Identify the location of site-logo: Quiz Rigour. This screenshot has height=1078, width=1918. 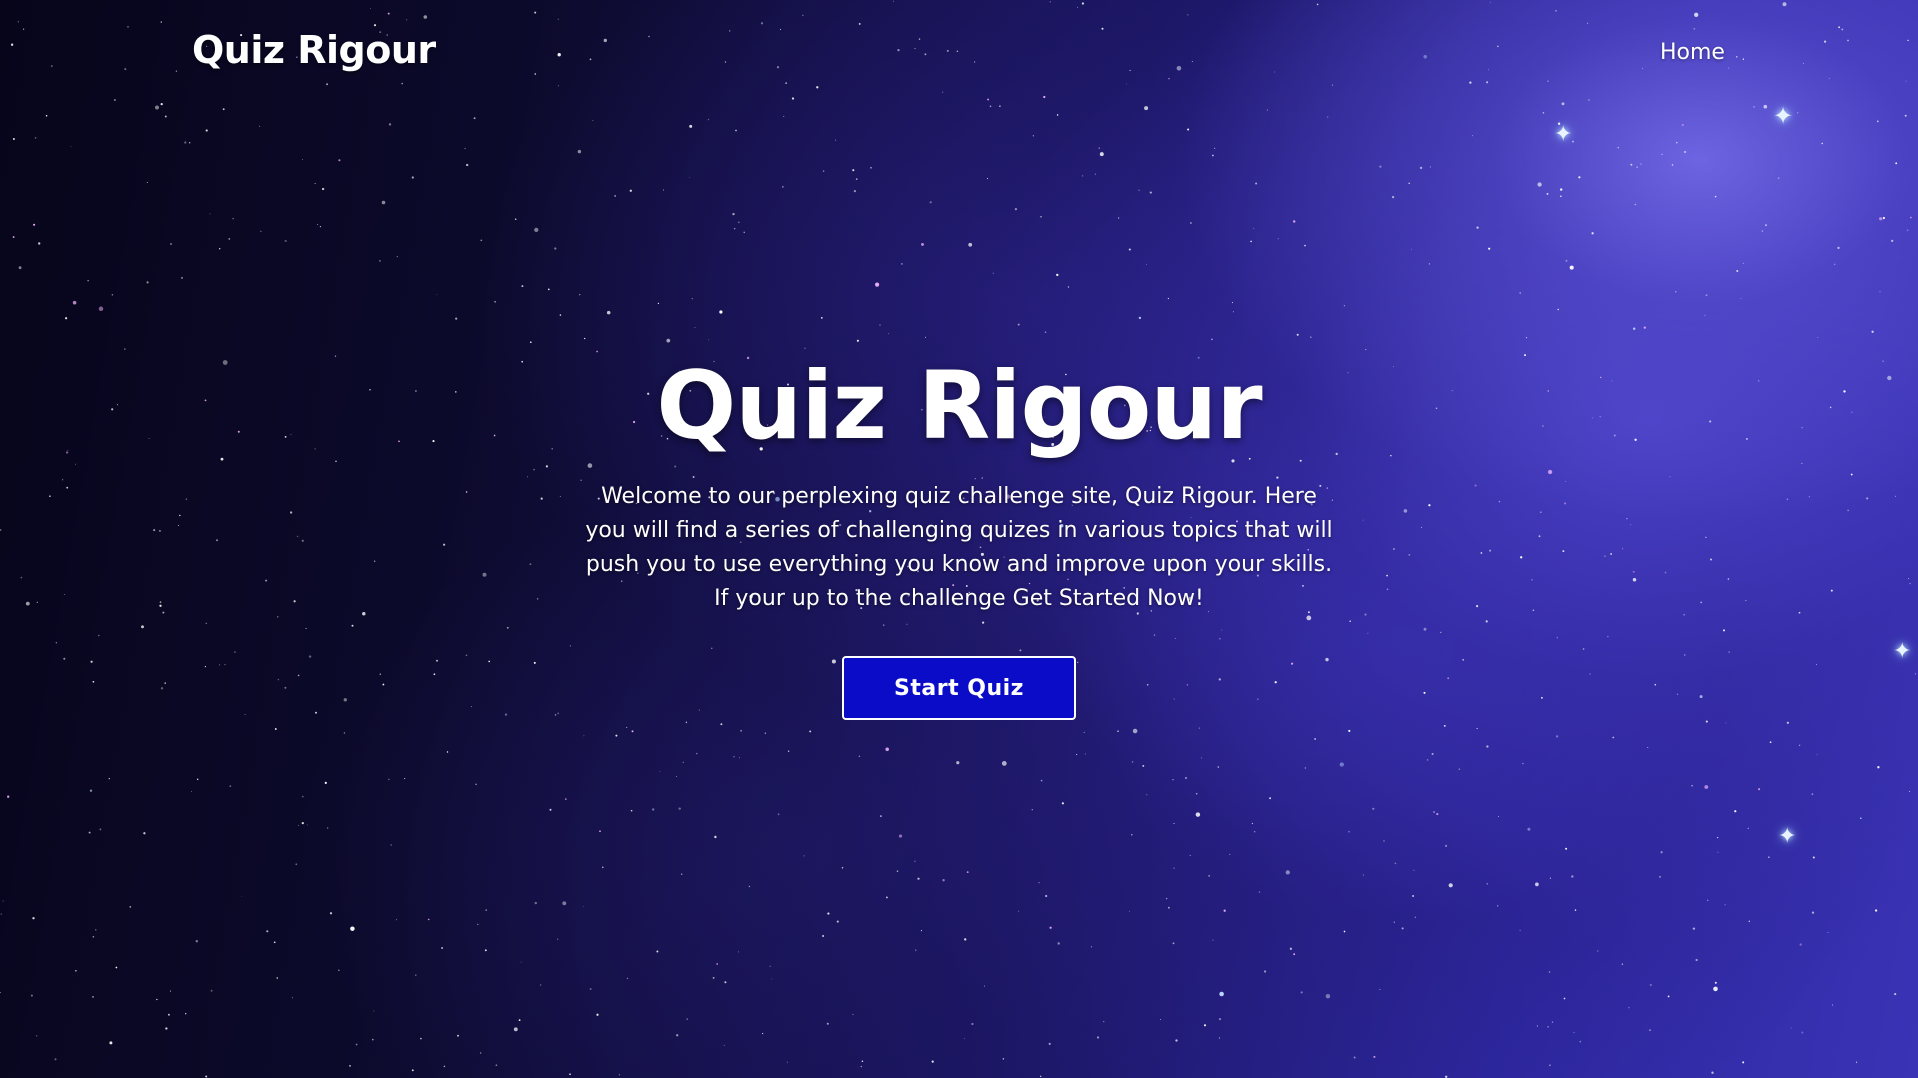
(314, 50).